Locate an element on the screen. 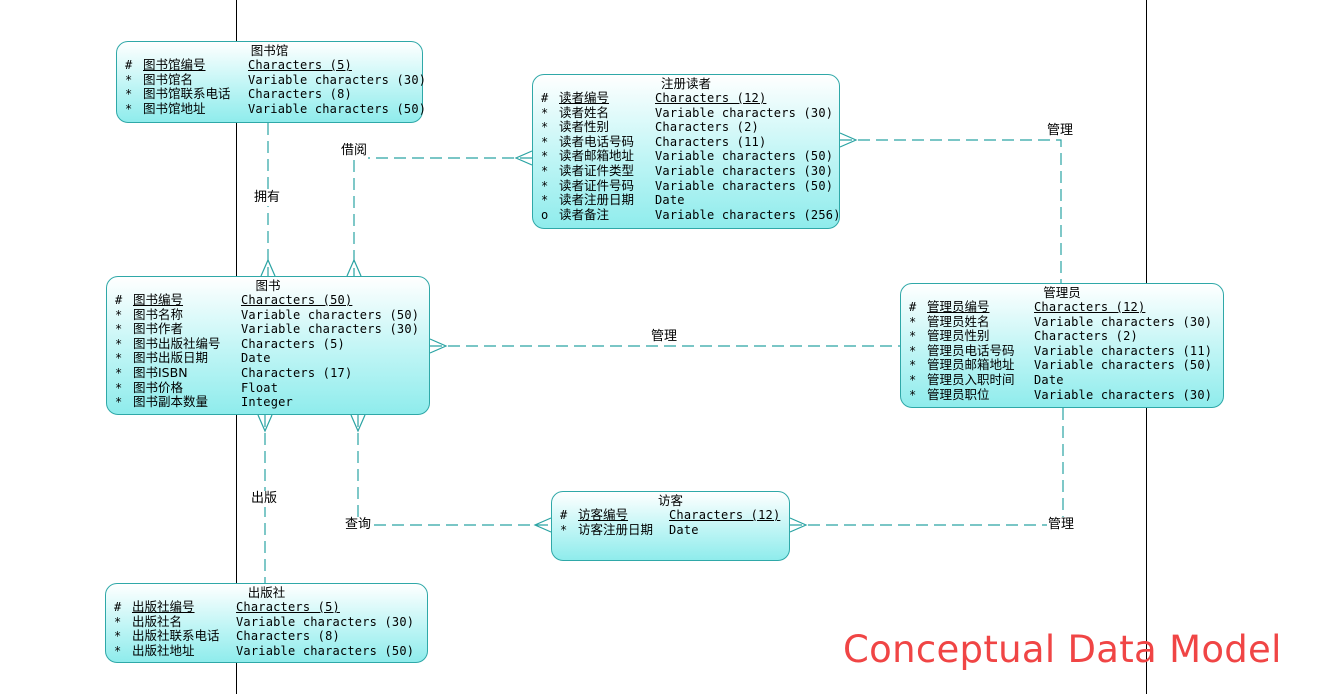  rel-label-borrows: 借阅 is located at coordinates (354, 151).